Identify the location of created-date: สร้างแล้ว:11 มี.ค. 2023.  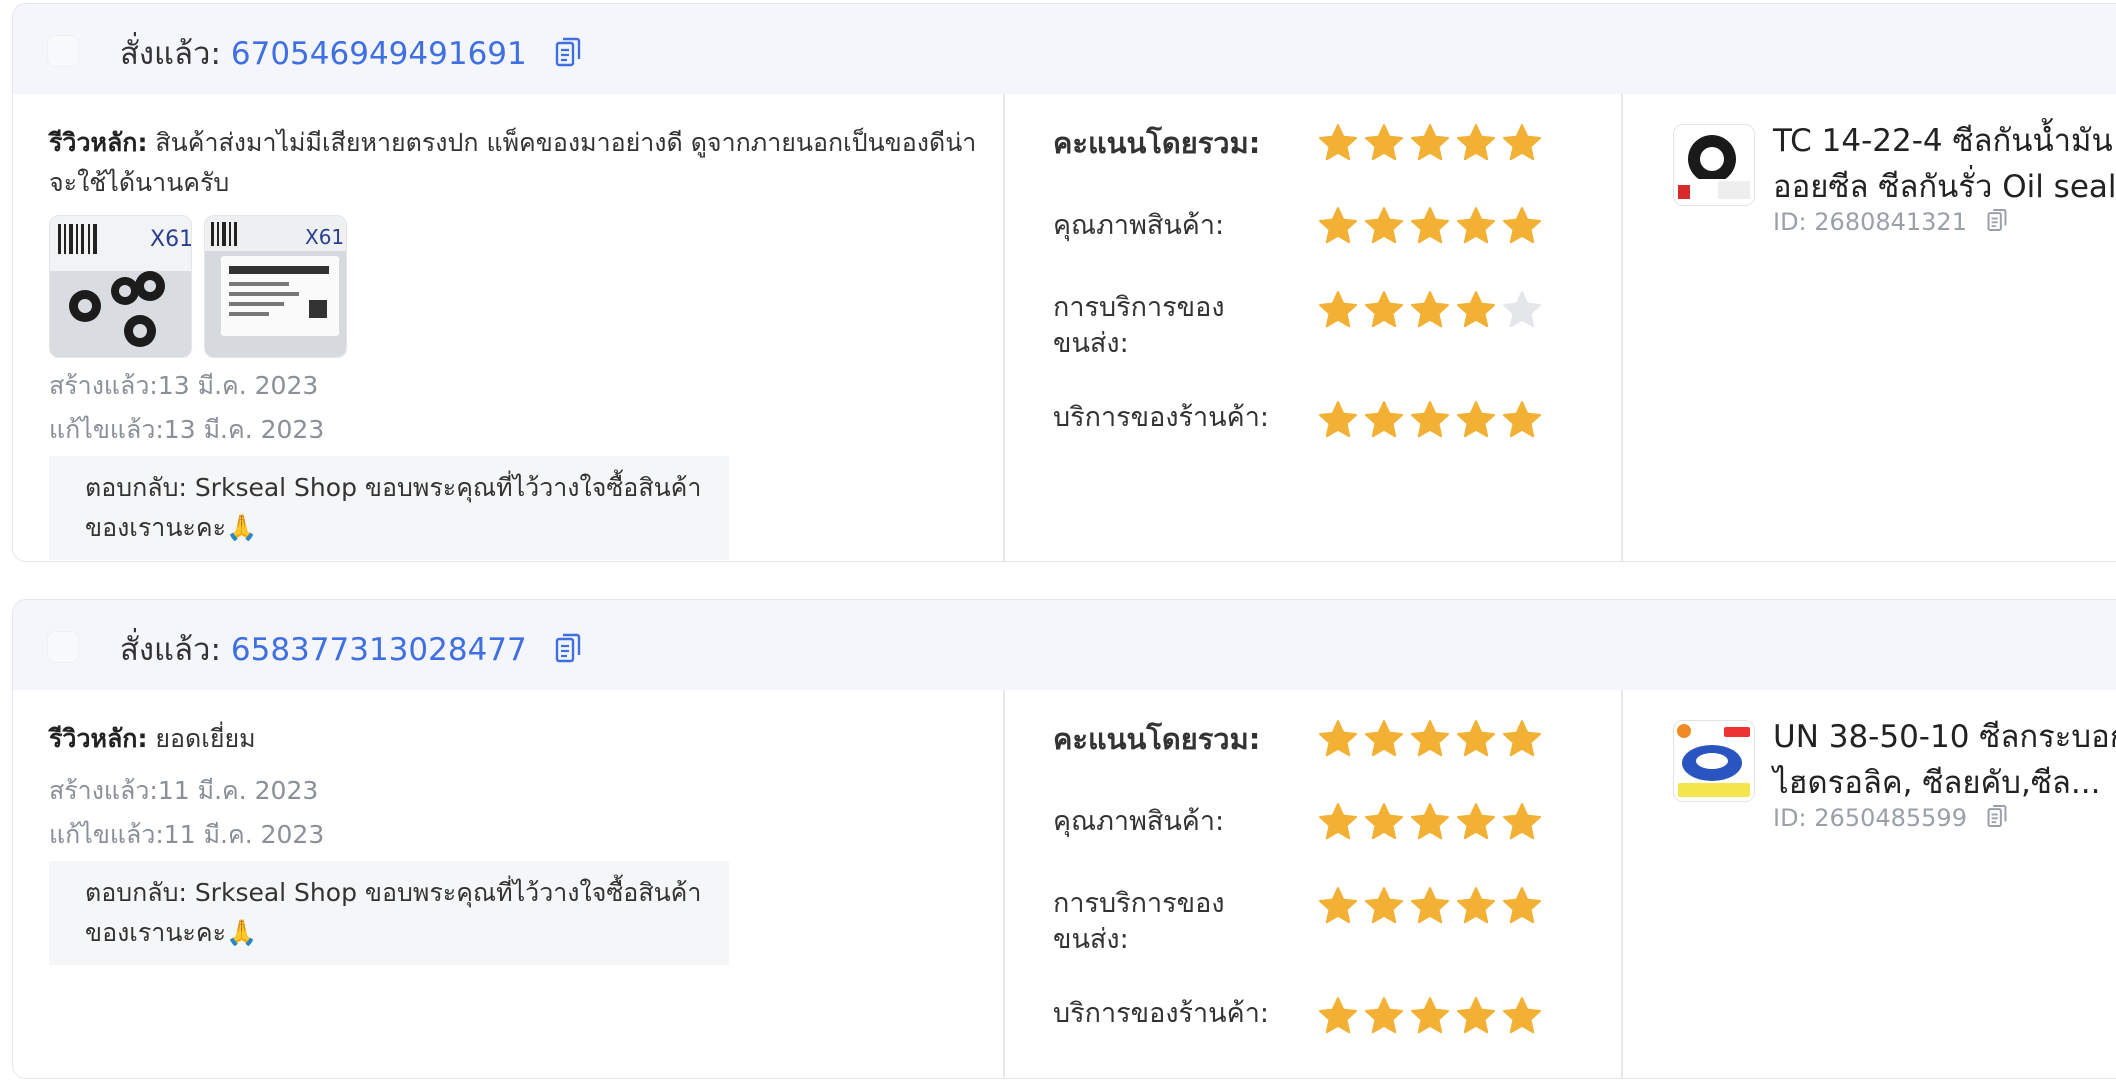
(184, 790).